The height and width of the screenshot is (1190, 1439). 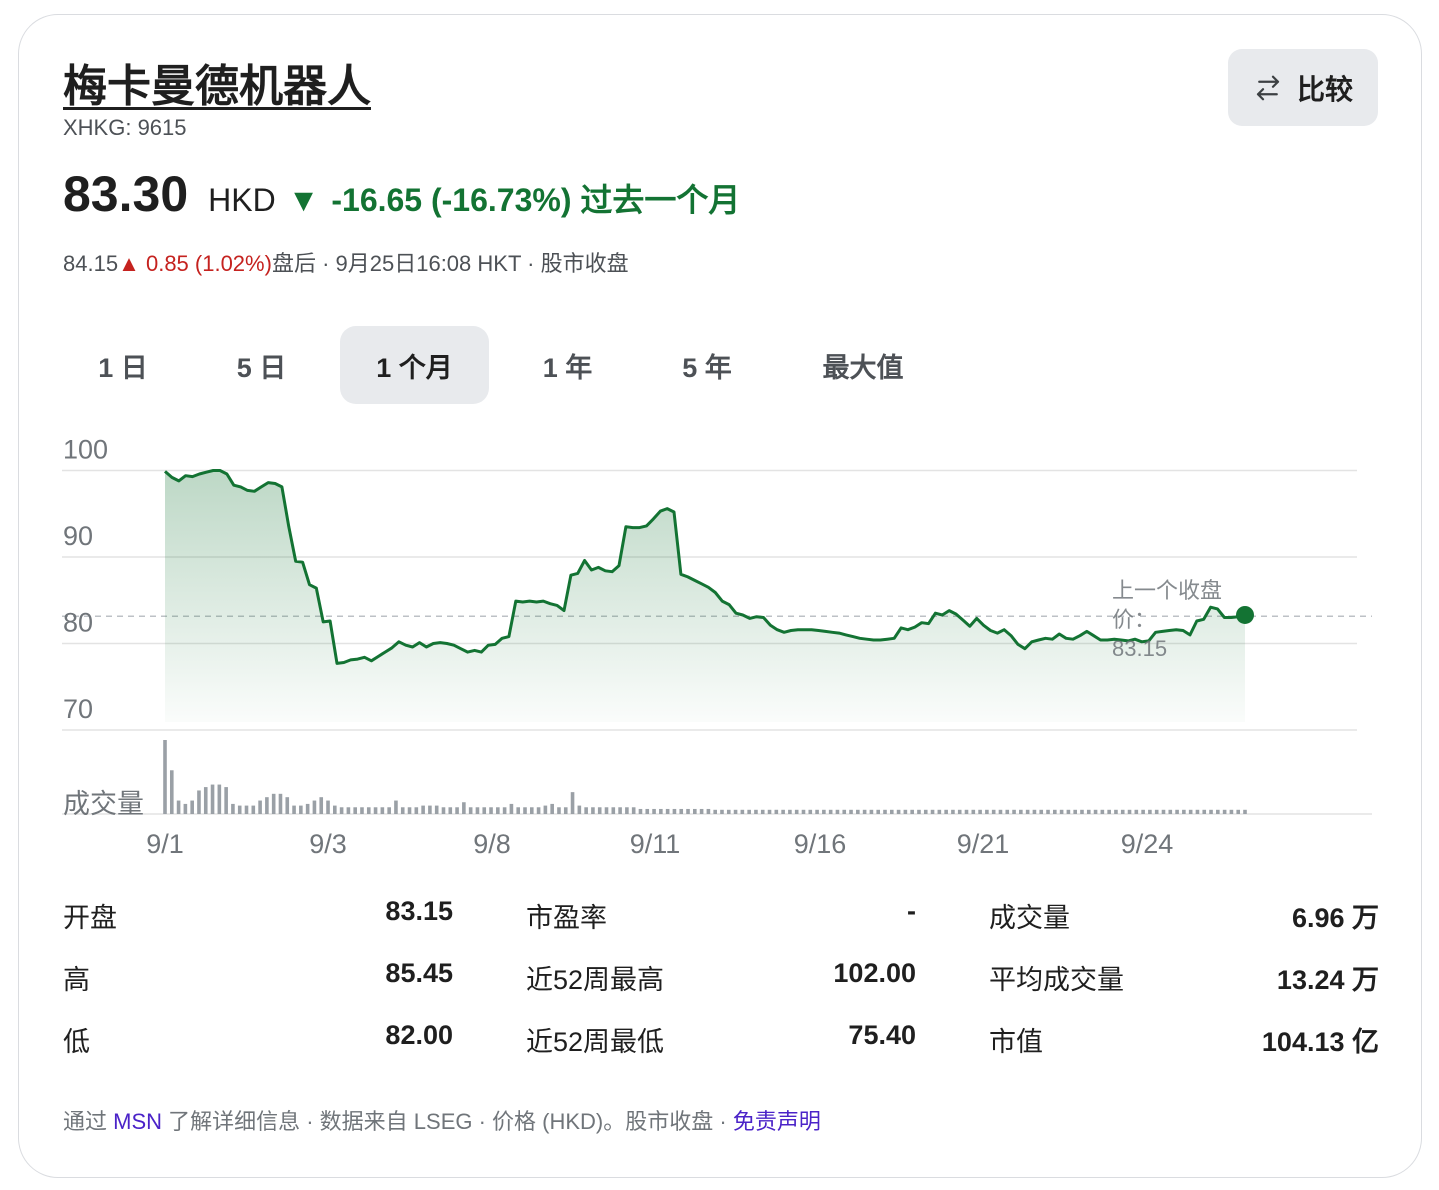 What do you see at coordinates (567, 365) in the screenshot?
I see `tab-1y: 1 年` at bounding box center [567, 365].